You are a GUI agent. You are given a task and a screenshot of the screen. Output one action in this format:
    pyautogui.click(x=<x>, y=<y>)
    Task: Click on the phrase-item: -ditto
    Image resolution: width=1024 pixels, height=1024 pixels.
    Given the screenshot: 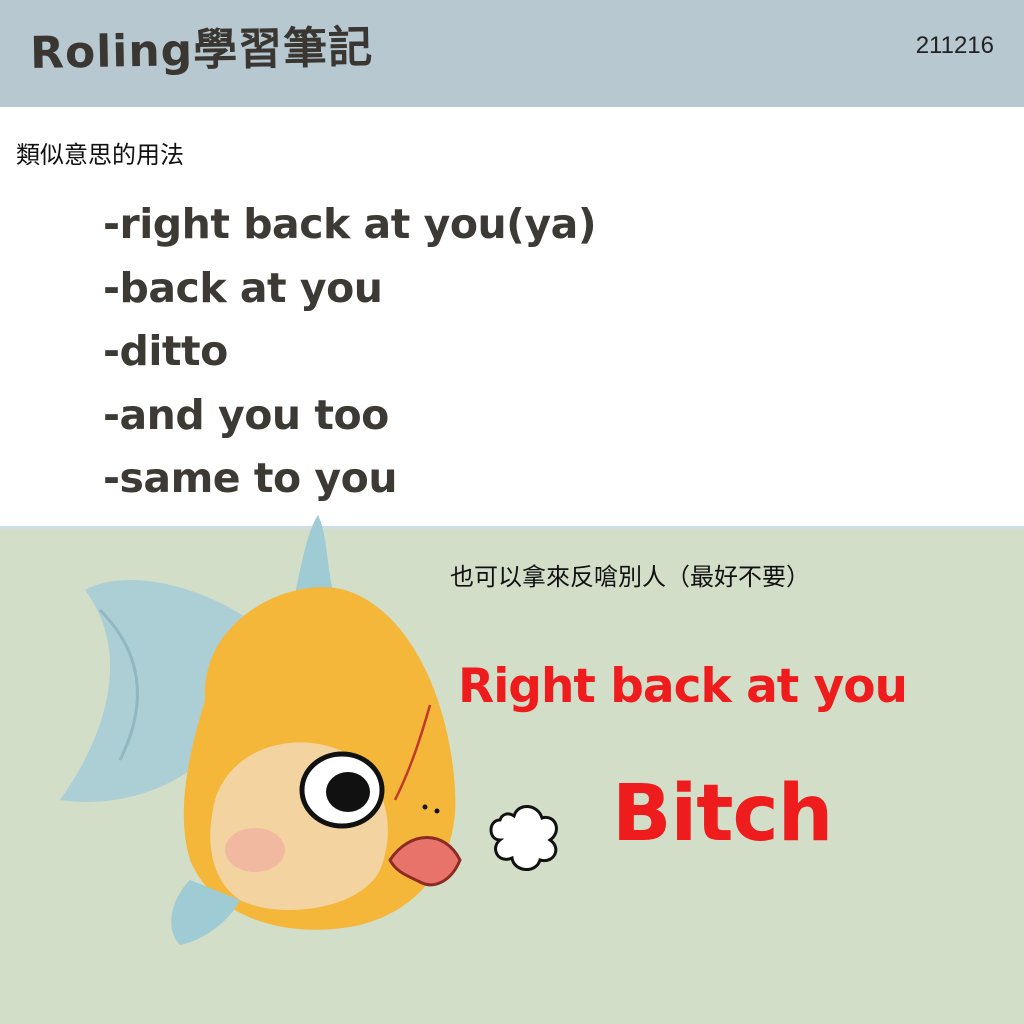 What is the action you would take?
    pyautogui.click(x=165, y=351)
    